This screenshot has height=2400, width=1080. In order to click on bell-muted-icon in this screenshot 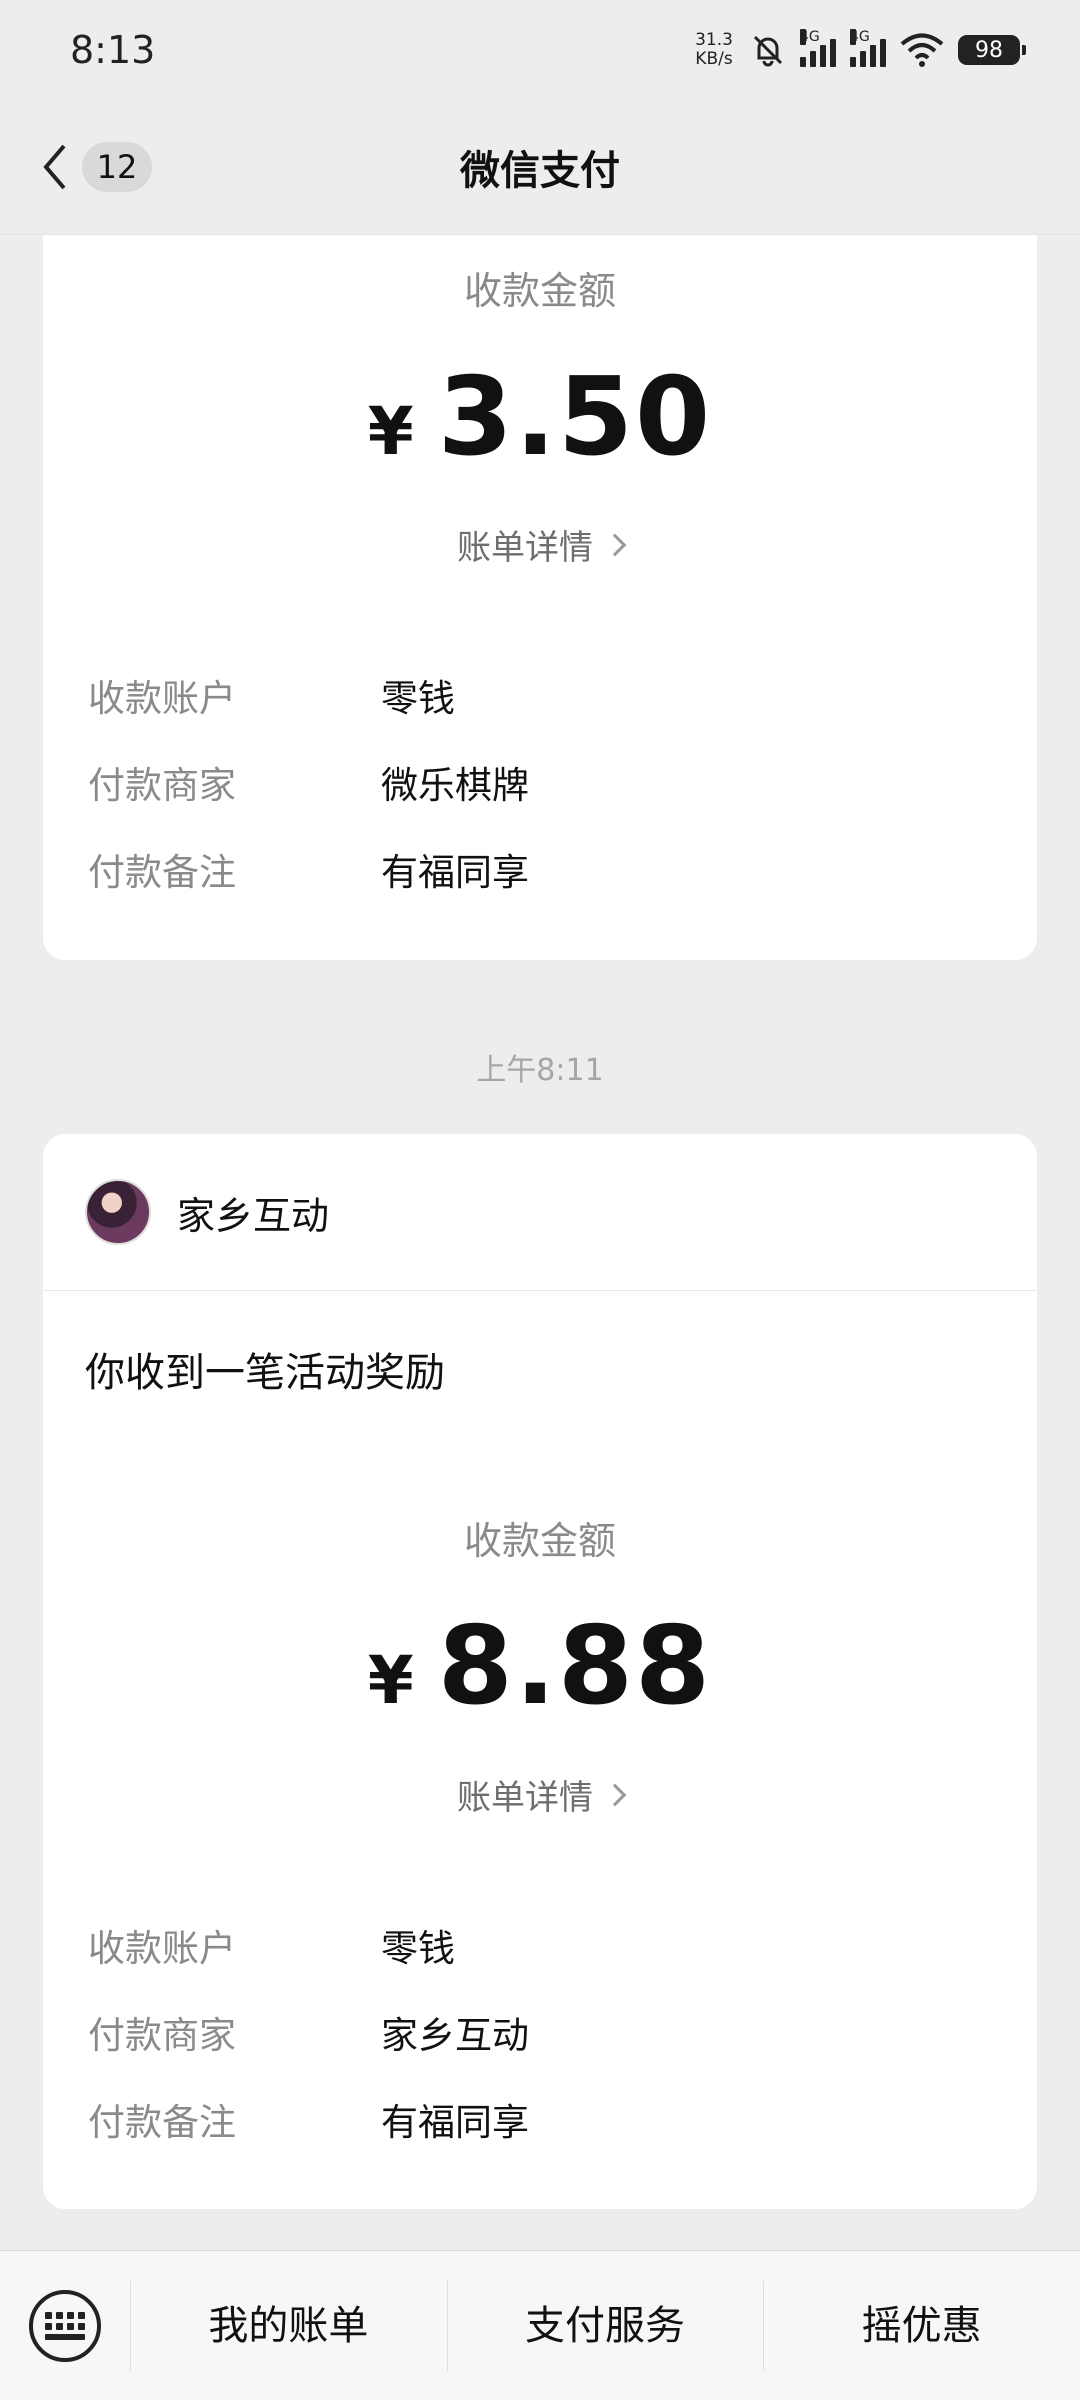, I will do `click(768, 51)`.